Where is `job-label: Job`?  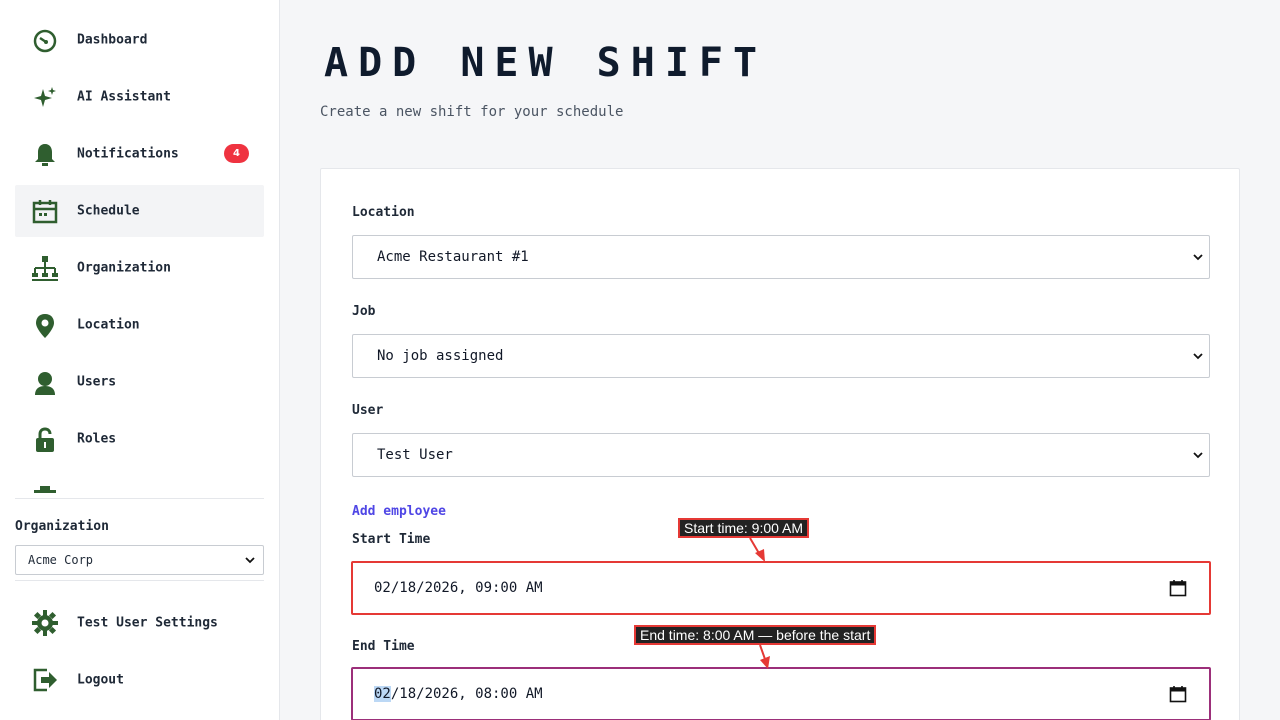 job-label: Job is located at coordinates (364, 311).